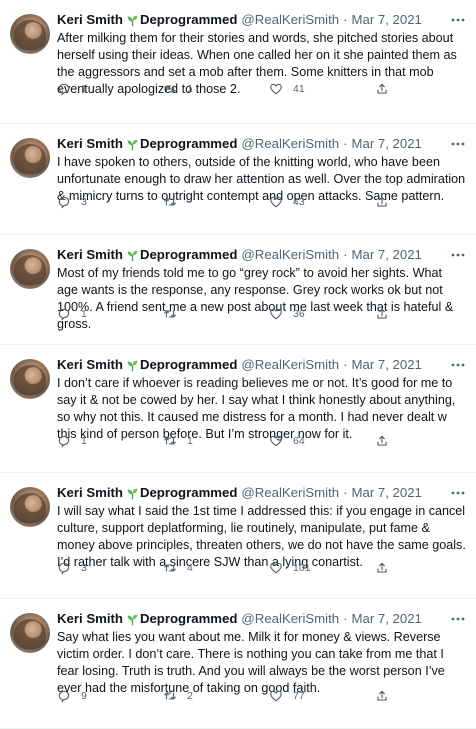 The height and width of the screenshot is (729, 476). Describe the element at coordinates (290, 568) in the screenshot. I see `like-button: 101` at that location.